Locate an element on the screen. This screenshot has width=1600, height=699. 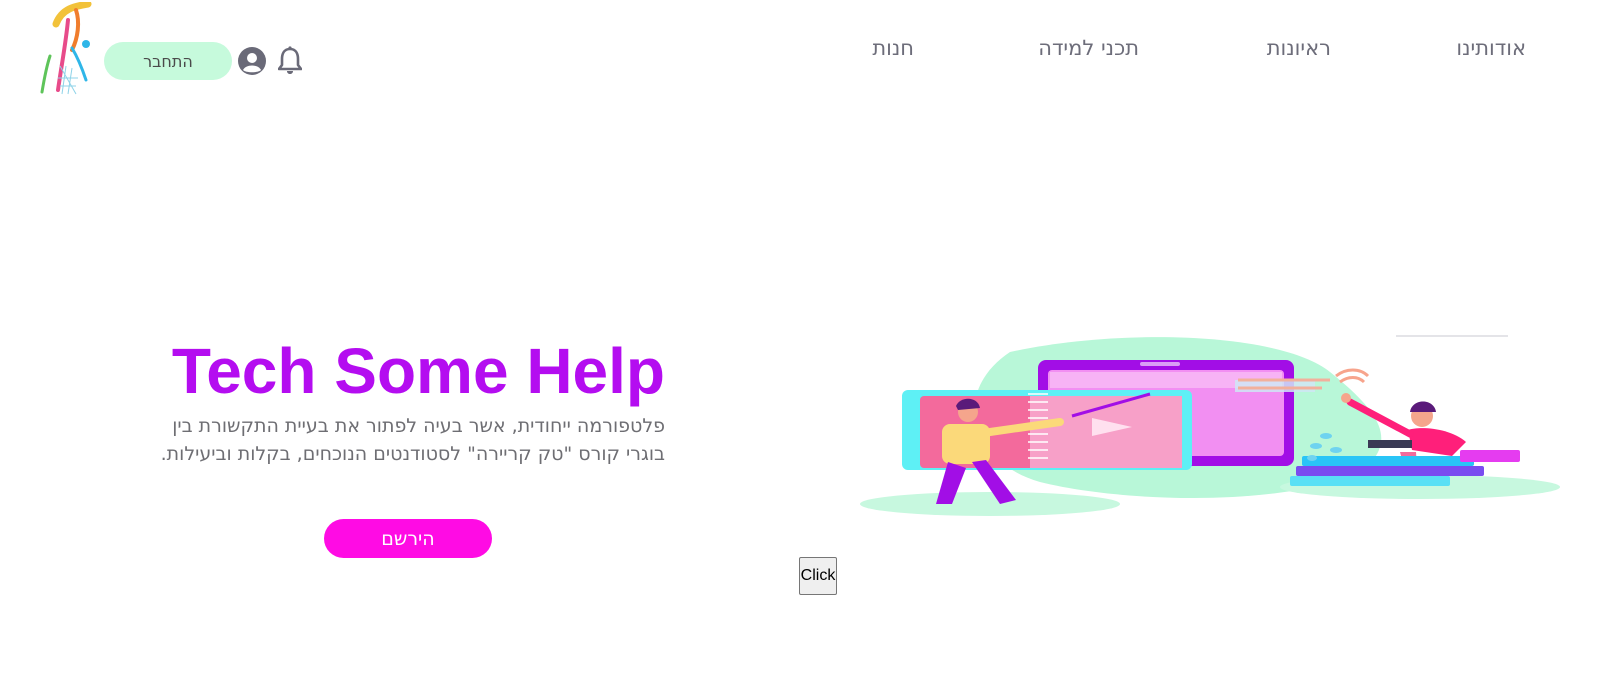
hero-illustration is located at coordinates (1210, 425).